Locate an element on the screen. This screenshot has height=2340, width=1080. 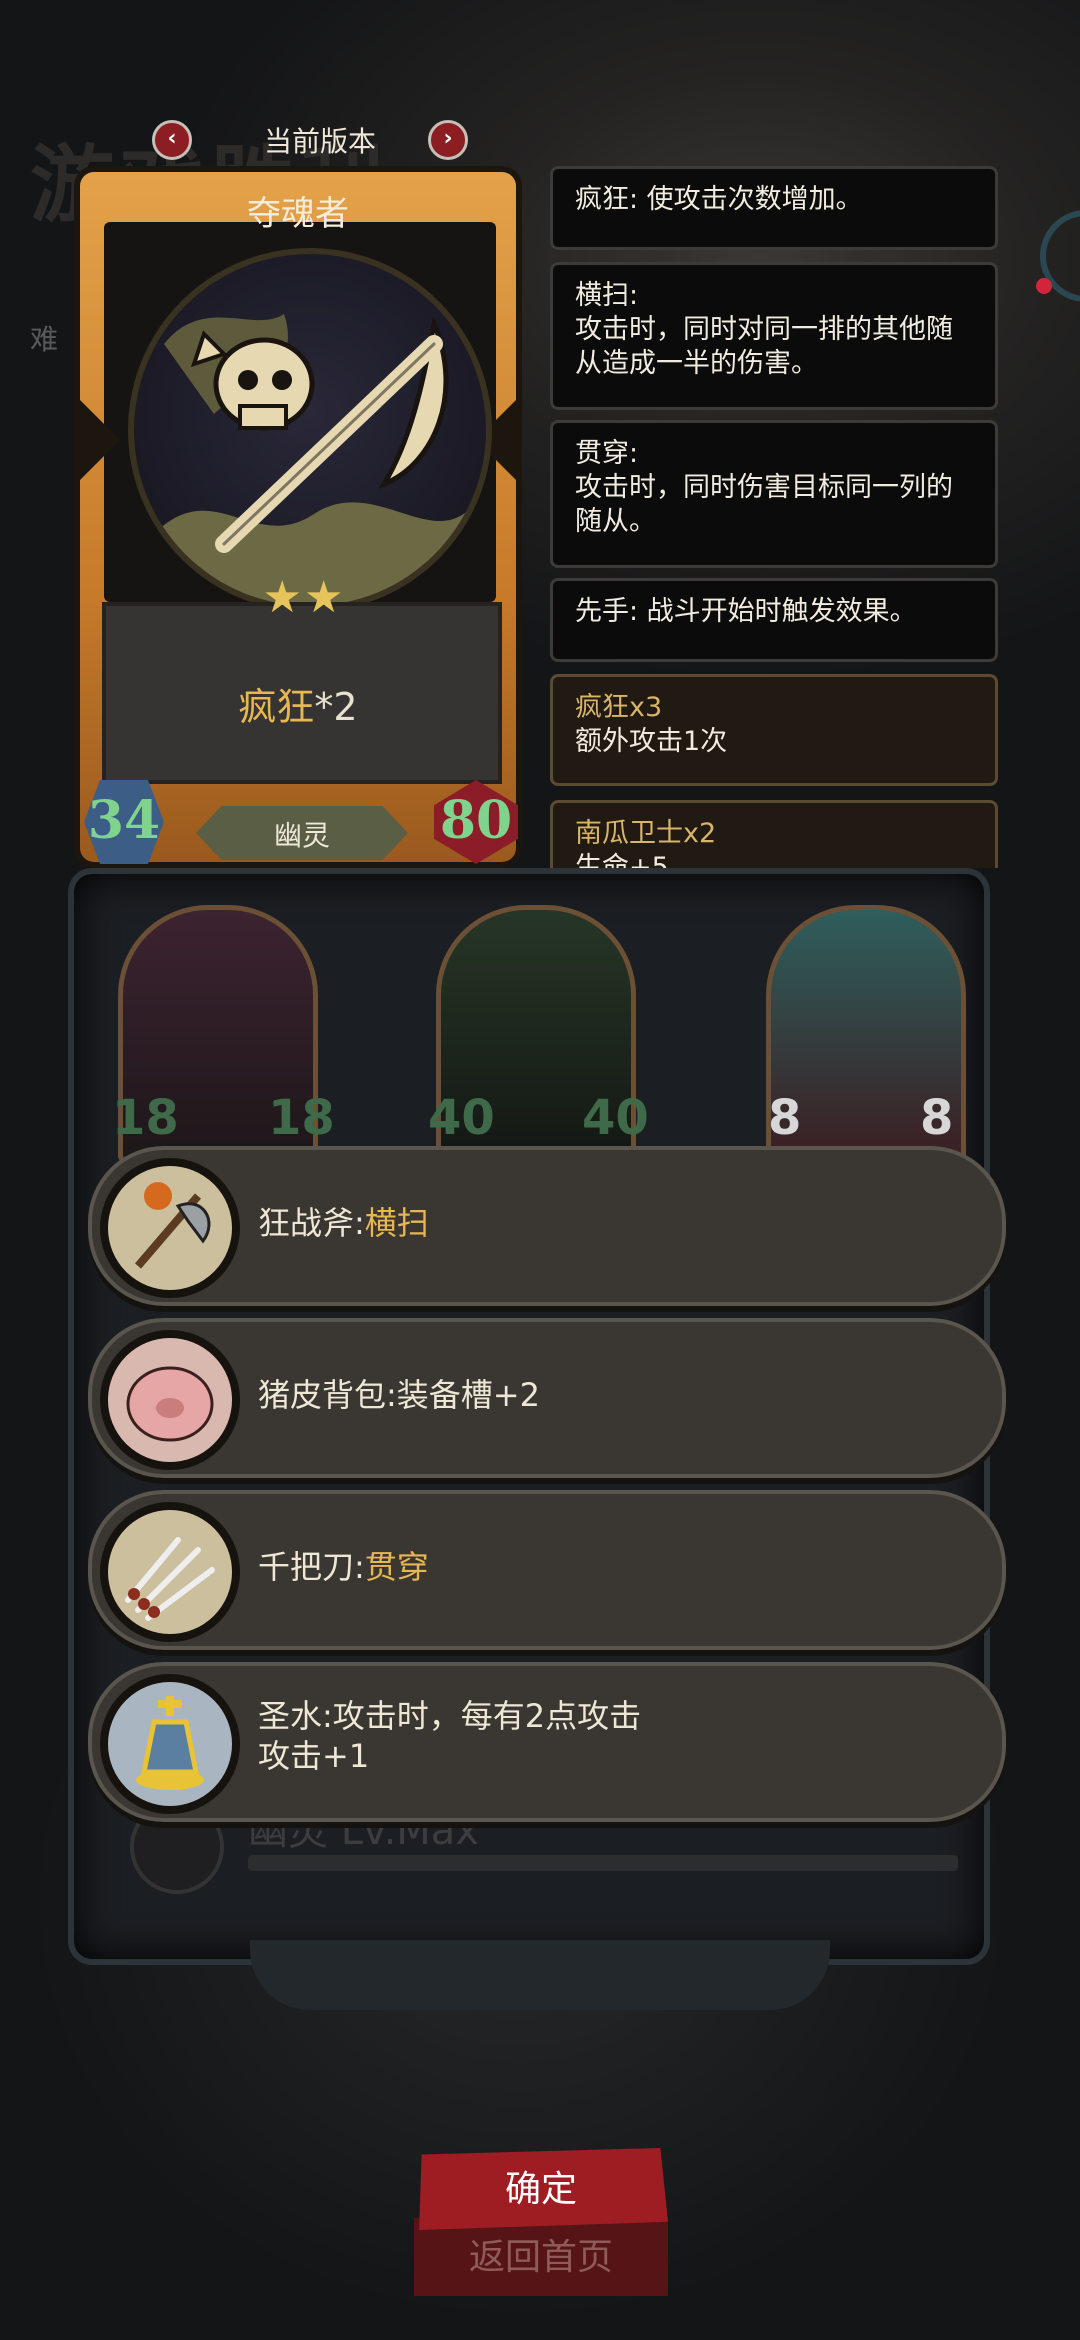
hero-skill: 疯狂*2 is located at coordinates (298, 703).